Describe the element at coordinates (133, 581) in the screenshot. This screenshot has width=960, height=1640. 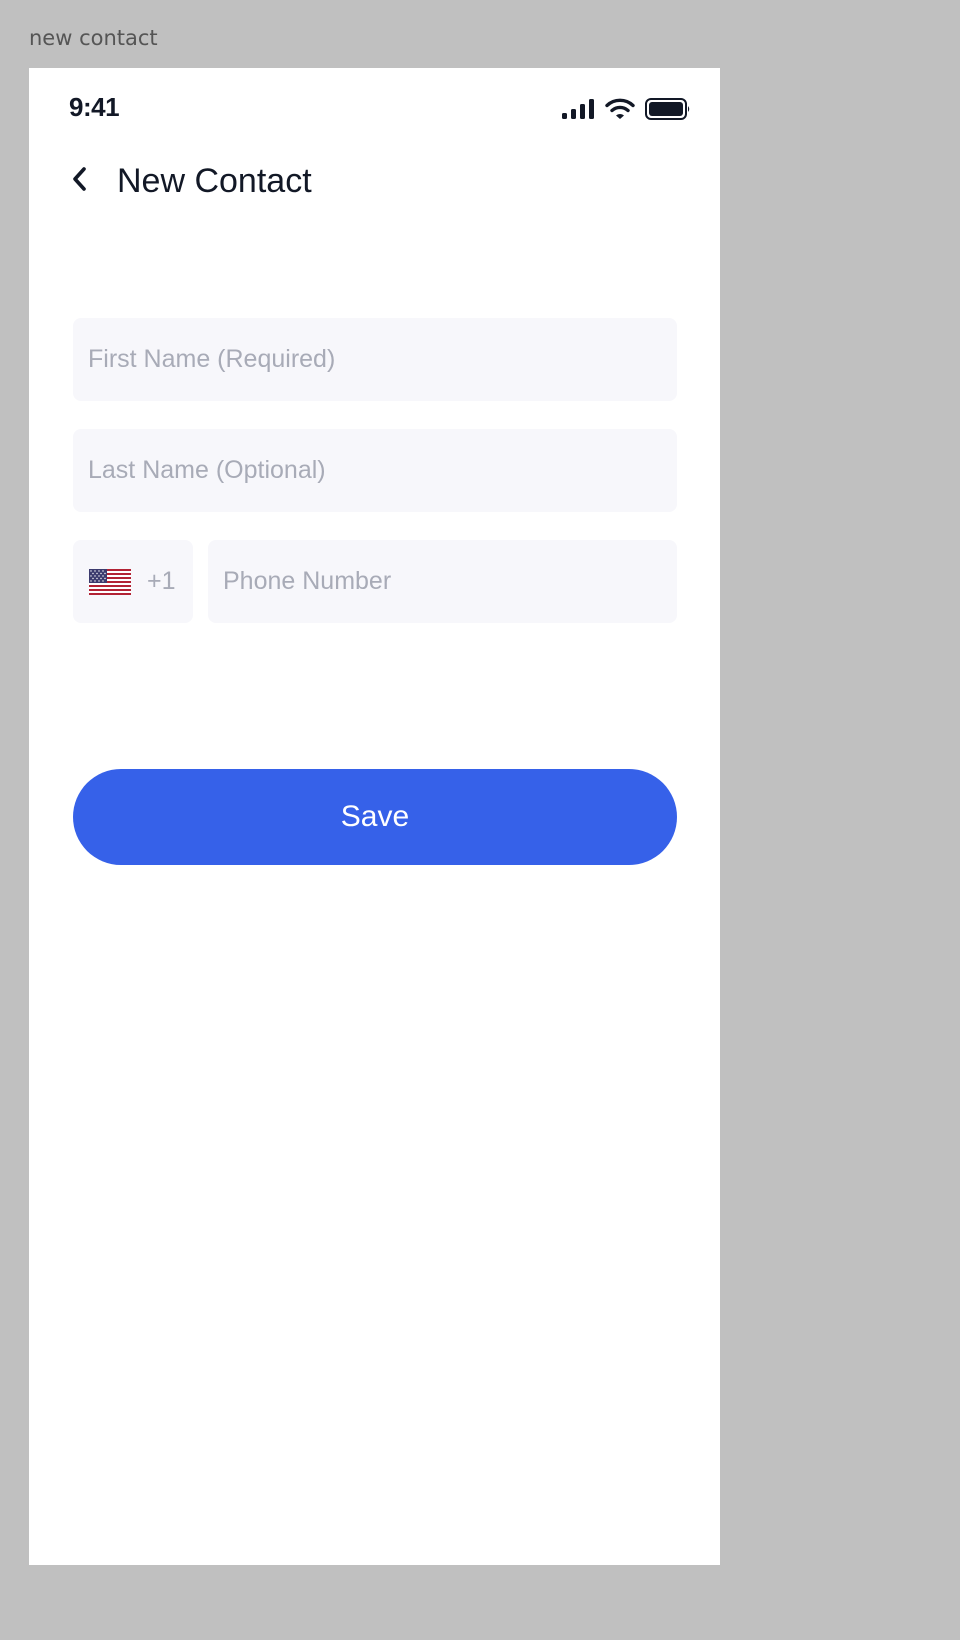
I see `country-code-selector: +1` at that location.